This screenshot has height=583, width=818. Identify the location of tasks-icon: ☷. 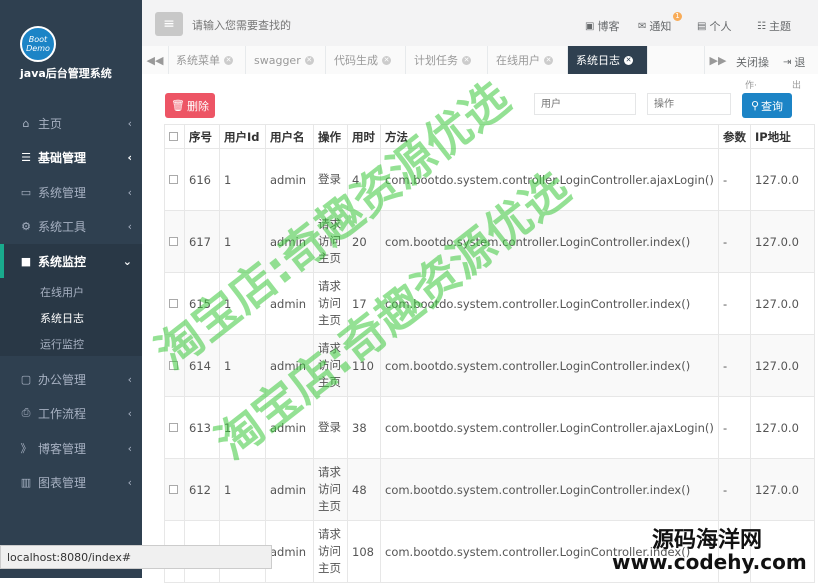
(761, 26).